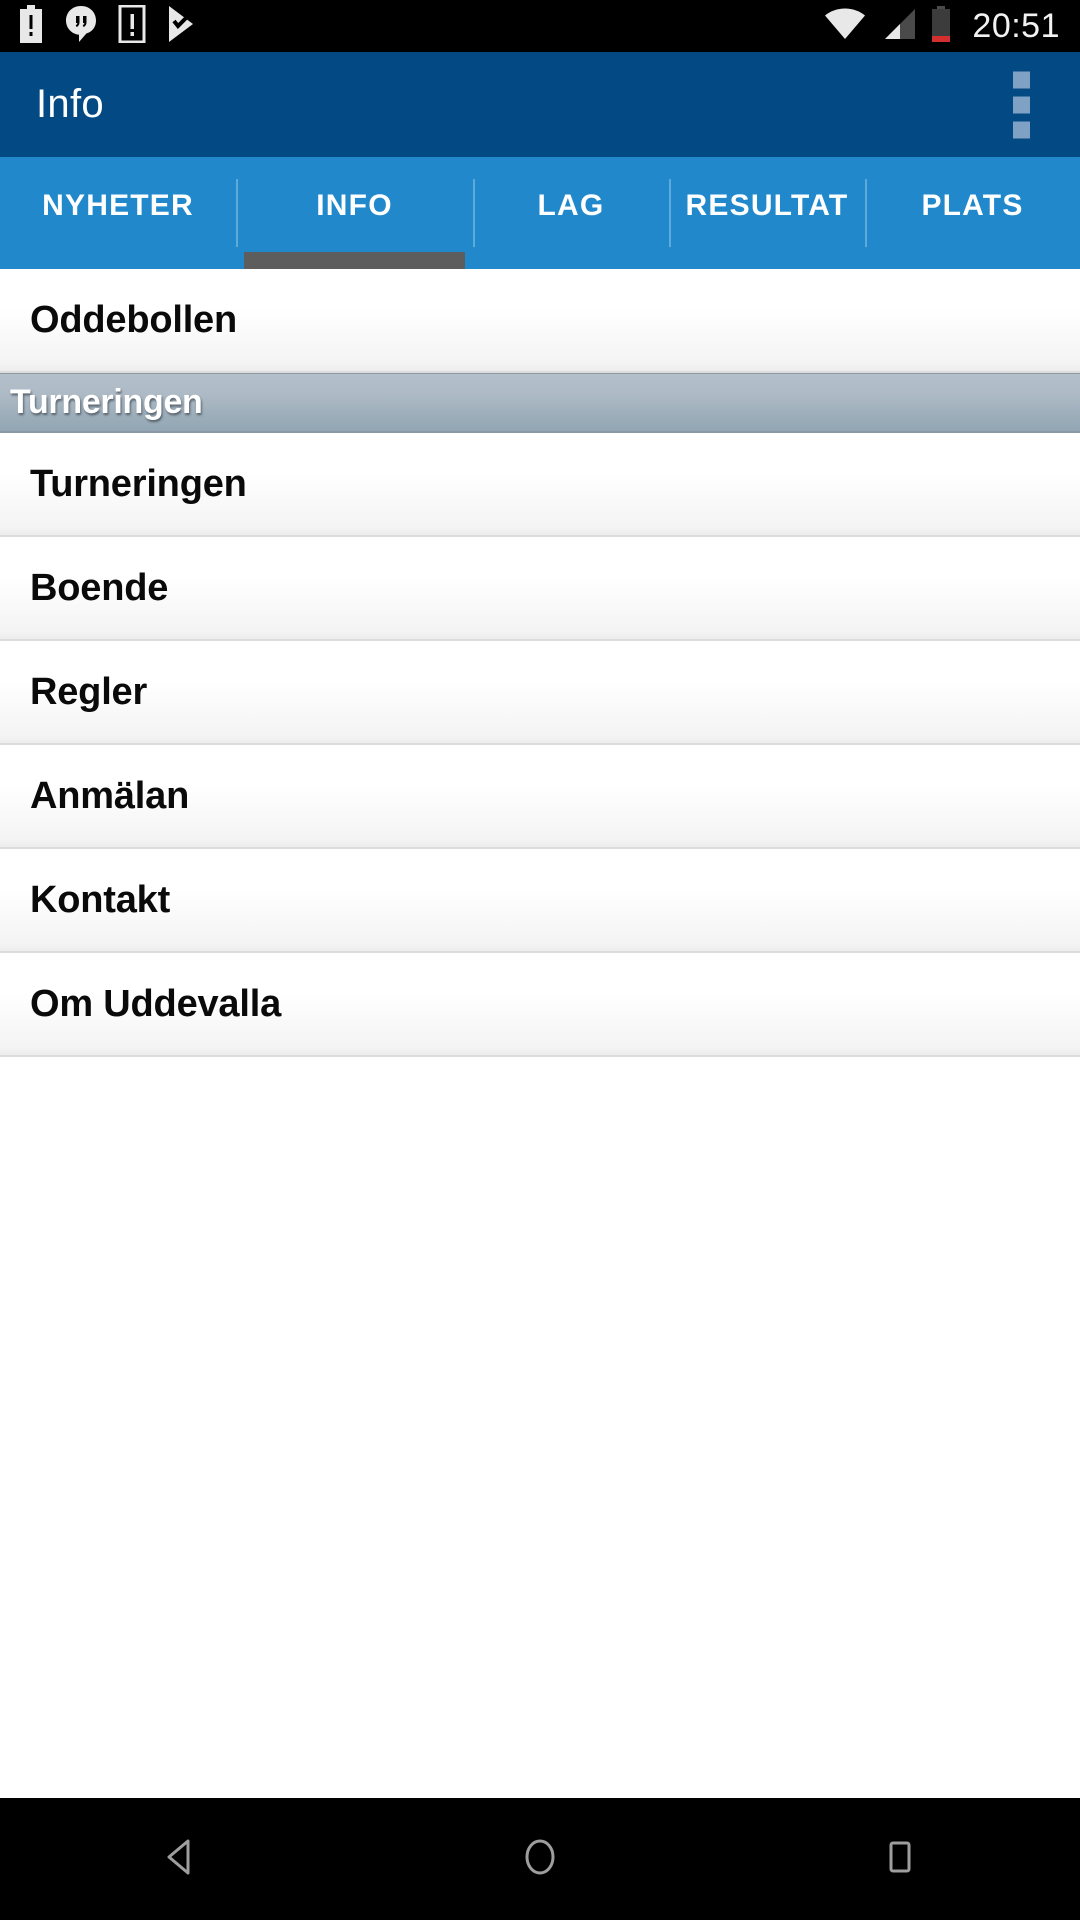  I want to click on tab-label: INFO, so click(354, 205).